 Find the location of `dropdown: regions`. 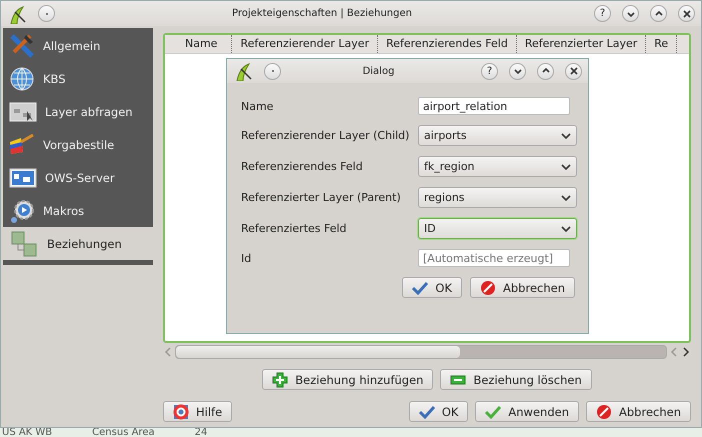

dropdown: regions is located at coordinates (497, 197).